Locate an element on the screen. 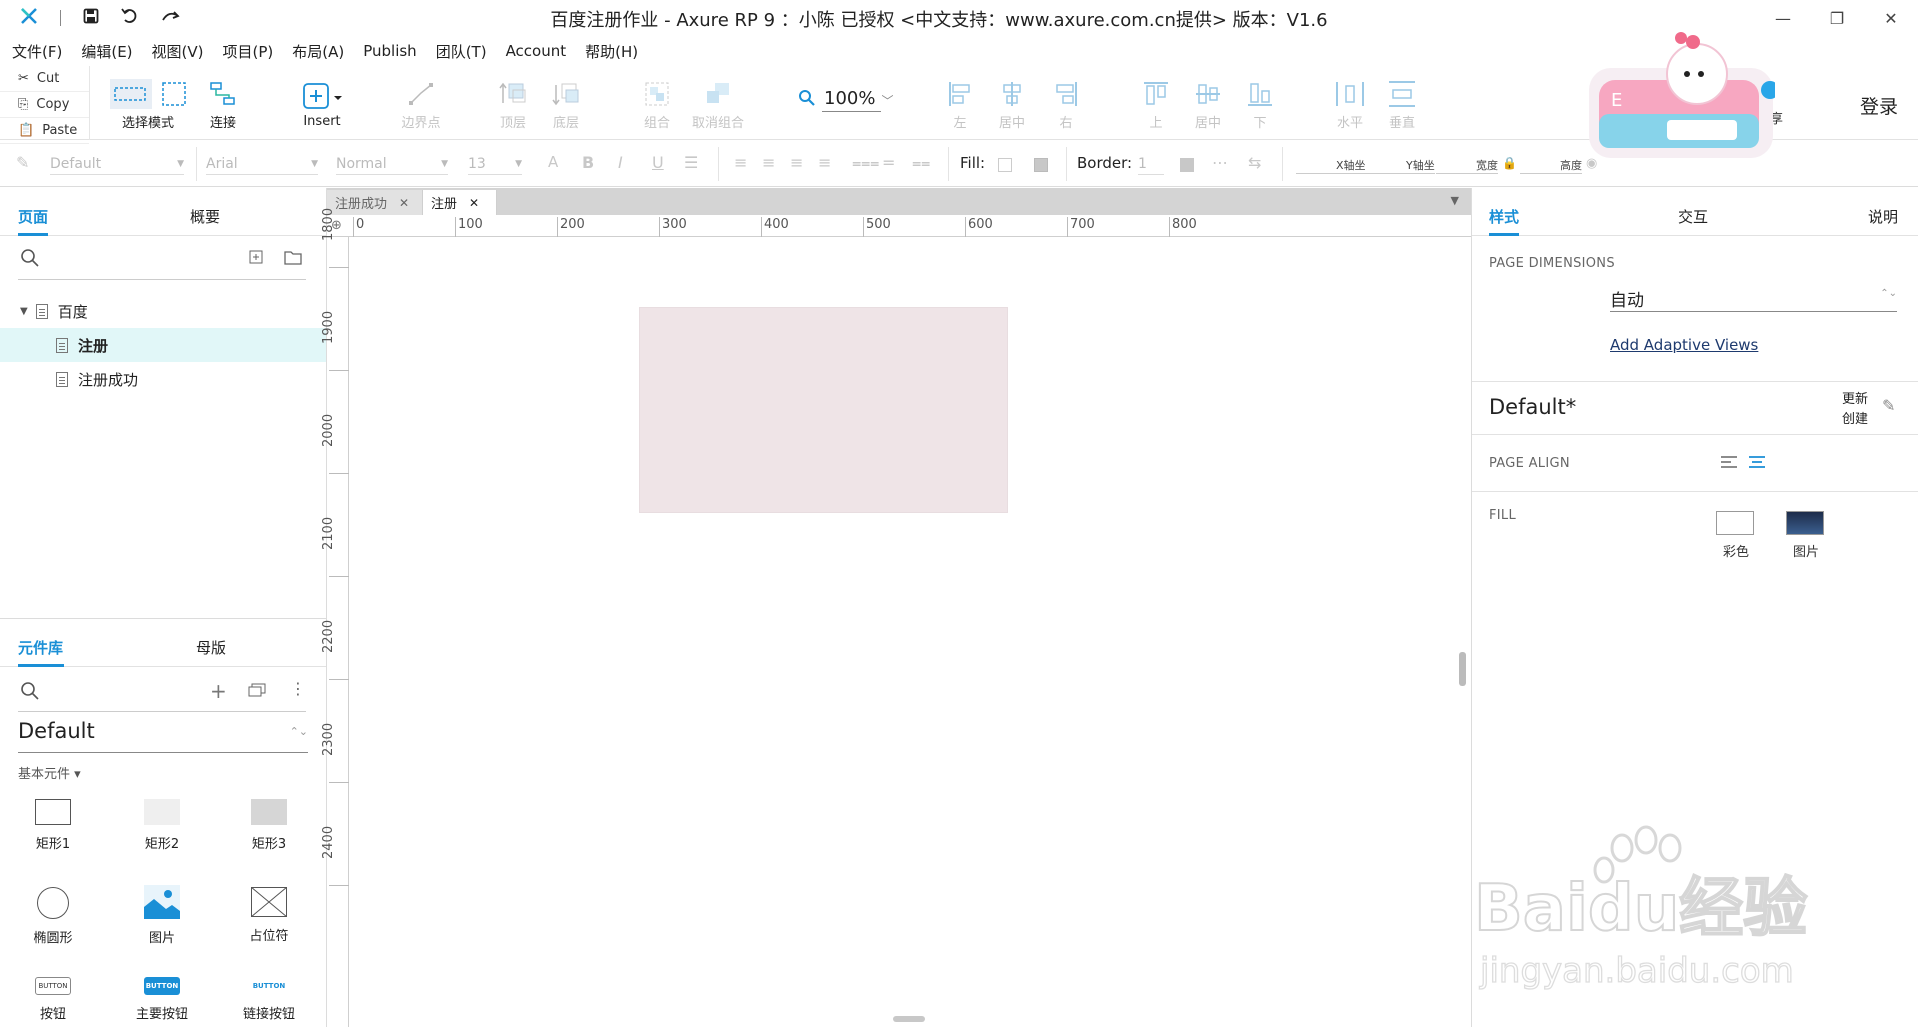  menu-account: Account is located at coordinates (536, 51).